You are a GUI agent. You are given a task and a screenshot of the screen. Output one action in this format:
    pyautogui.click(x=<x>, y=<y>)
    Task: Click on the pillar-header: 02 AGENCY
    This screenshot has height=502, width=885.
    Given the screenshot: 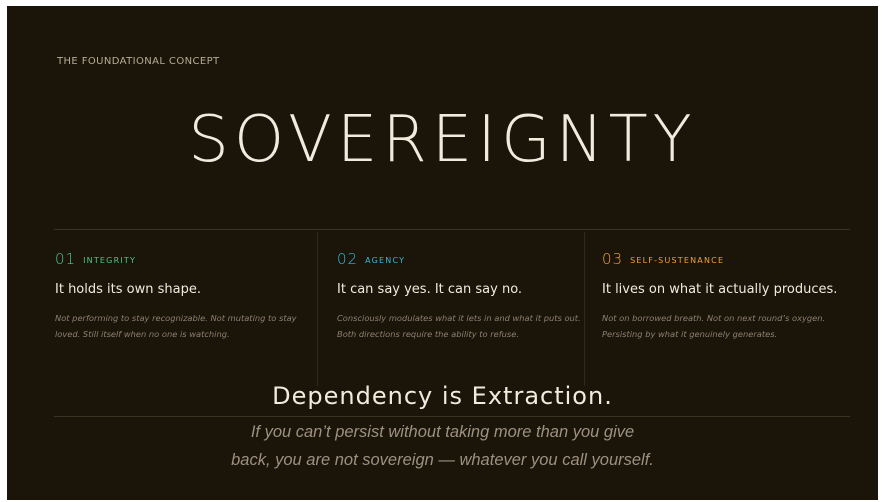 What is the action you would take?
    pyautogui.click(x=464, y=259)
    